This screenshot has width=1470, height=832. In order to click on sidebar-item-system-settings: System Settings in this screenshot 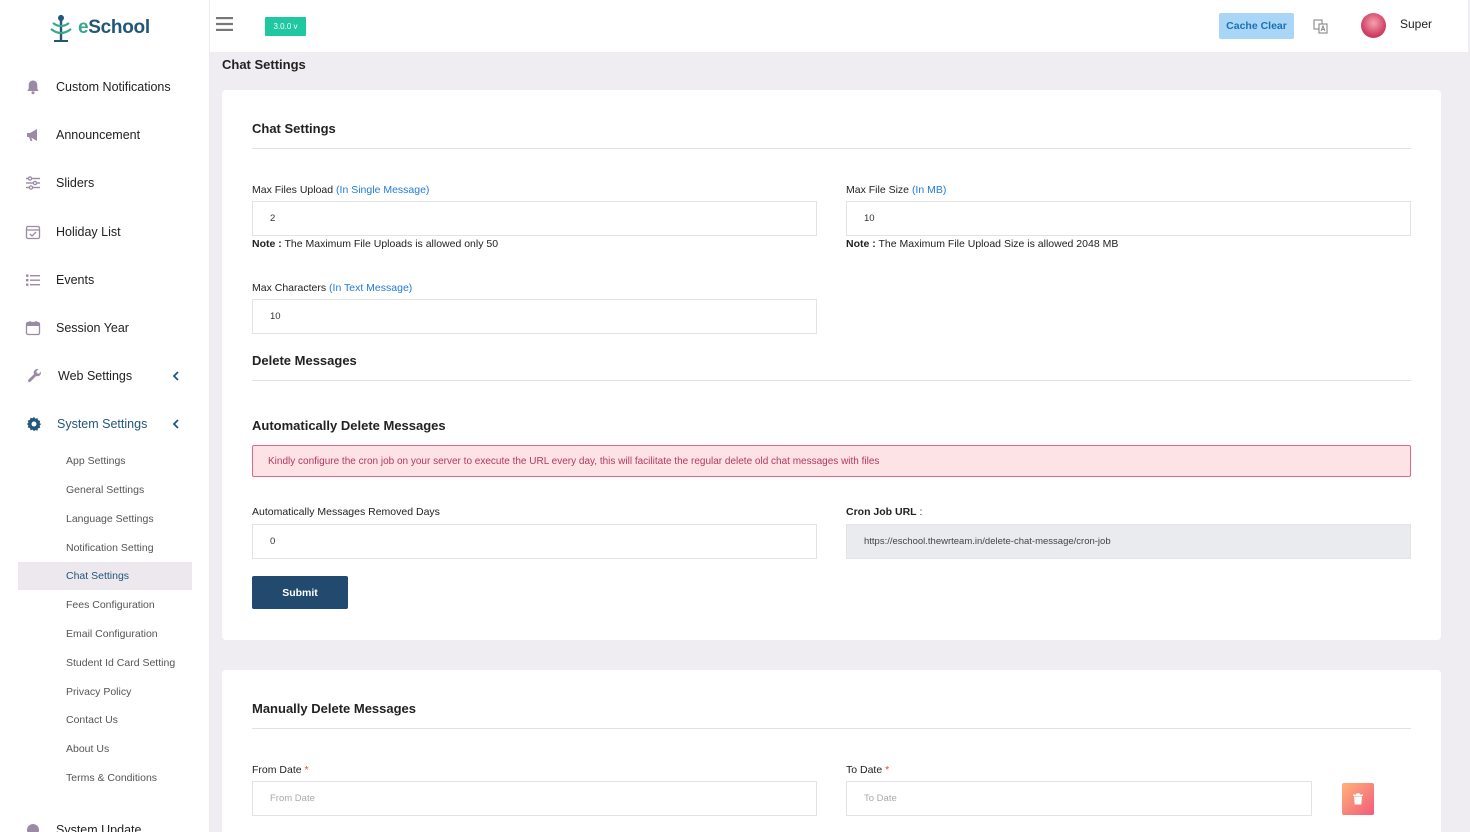, I will do `click(109, 424)`.